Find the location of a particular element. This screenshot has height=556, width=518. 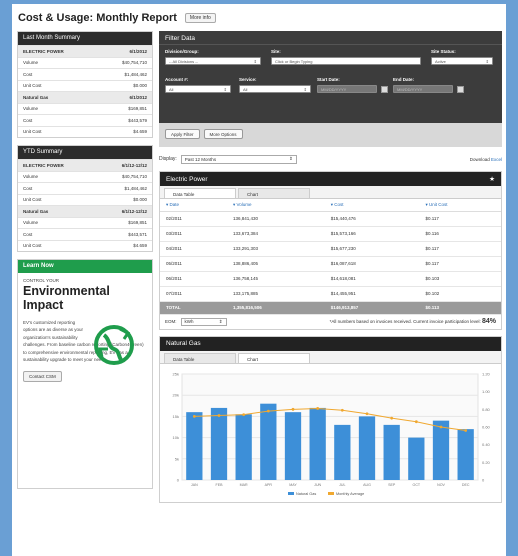

unit-label: EOM: is located at coordinates (171, 321).